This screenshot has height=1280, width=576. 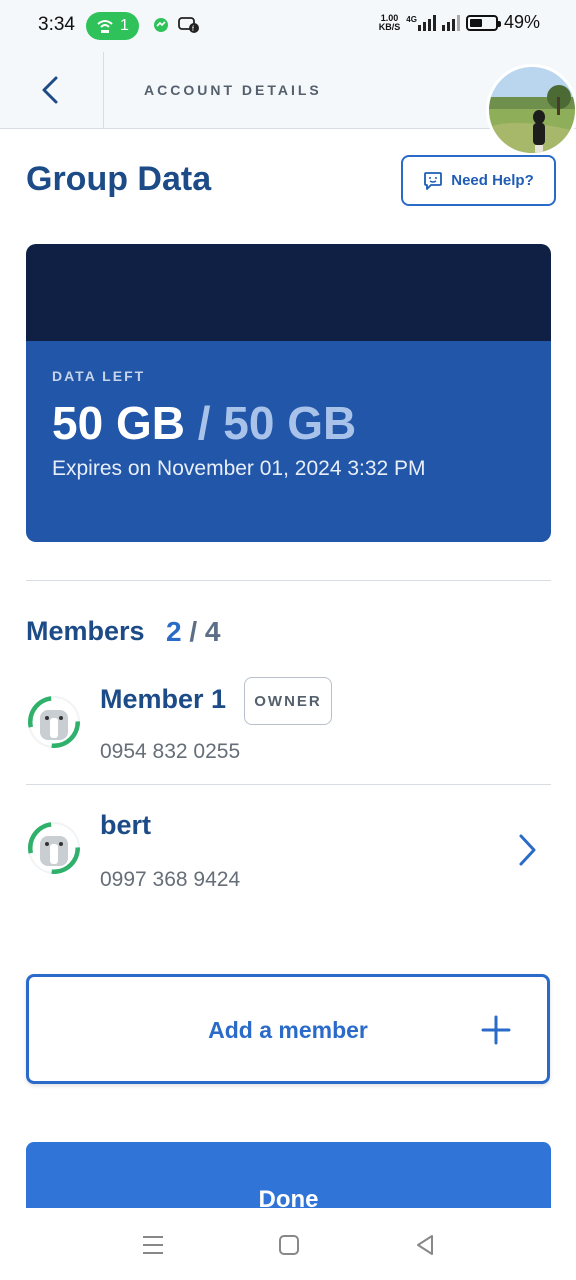 I want to click on profile-photo-image, so click(x=532, y=110).